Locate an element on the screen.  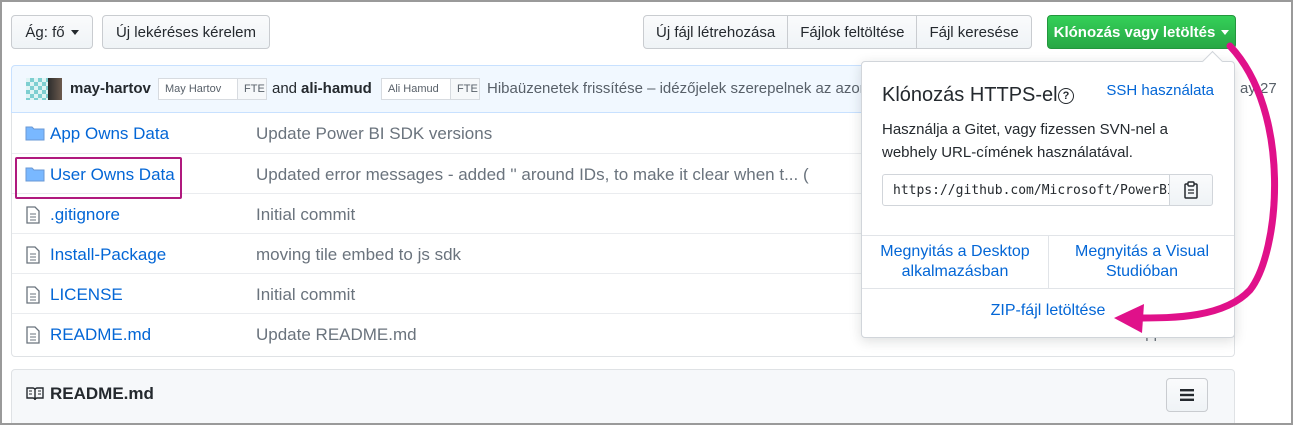
find-file-button: Fájl keresése is located at coordinates (974, 32).